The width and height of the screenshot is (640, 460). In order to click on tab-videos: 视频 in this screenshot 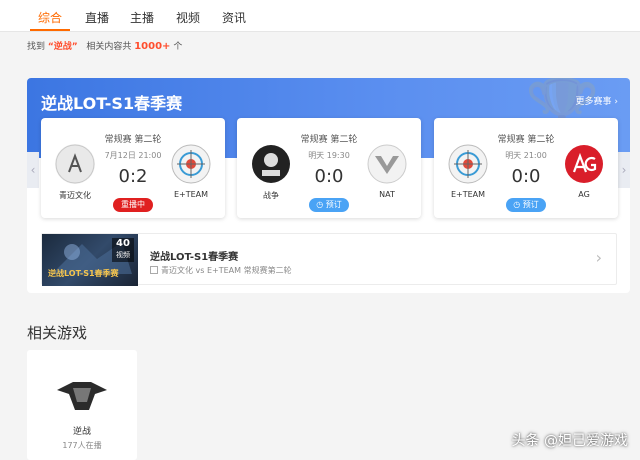, I will do `click(188, 18)`.